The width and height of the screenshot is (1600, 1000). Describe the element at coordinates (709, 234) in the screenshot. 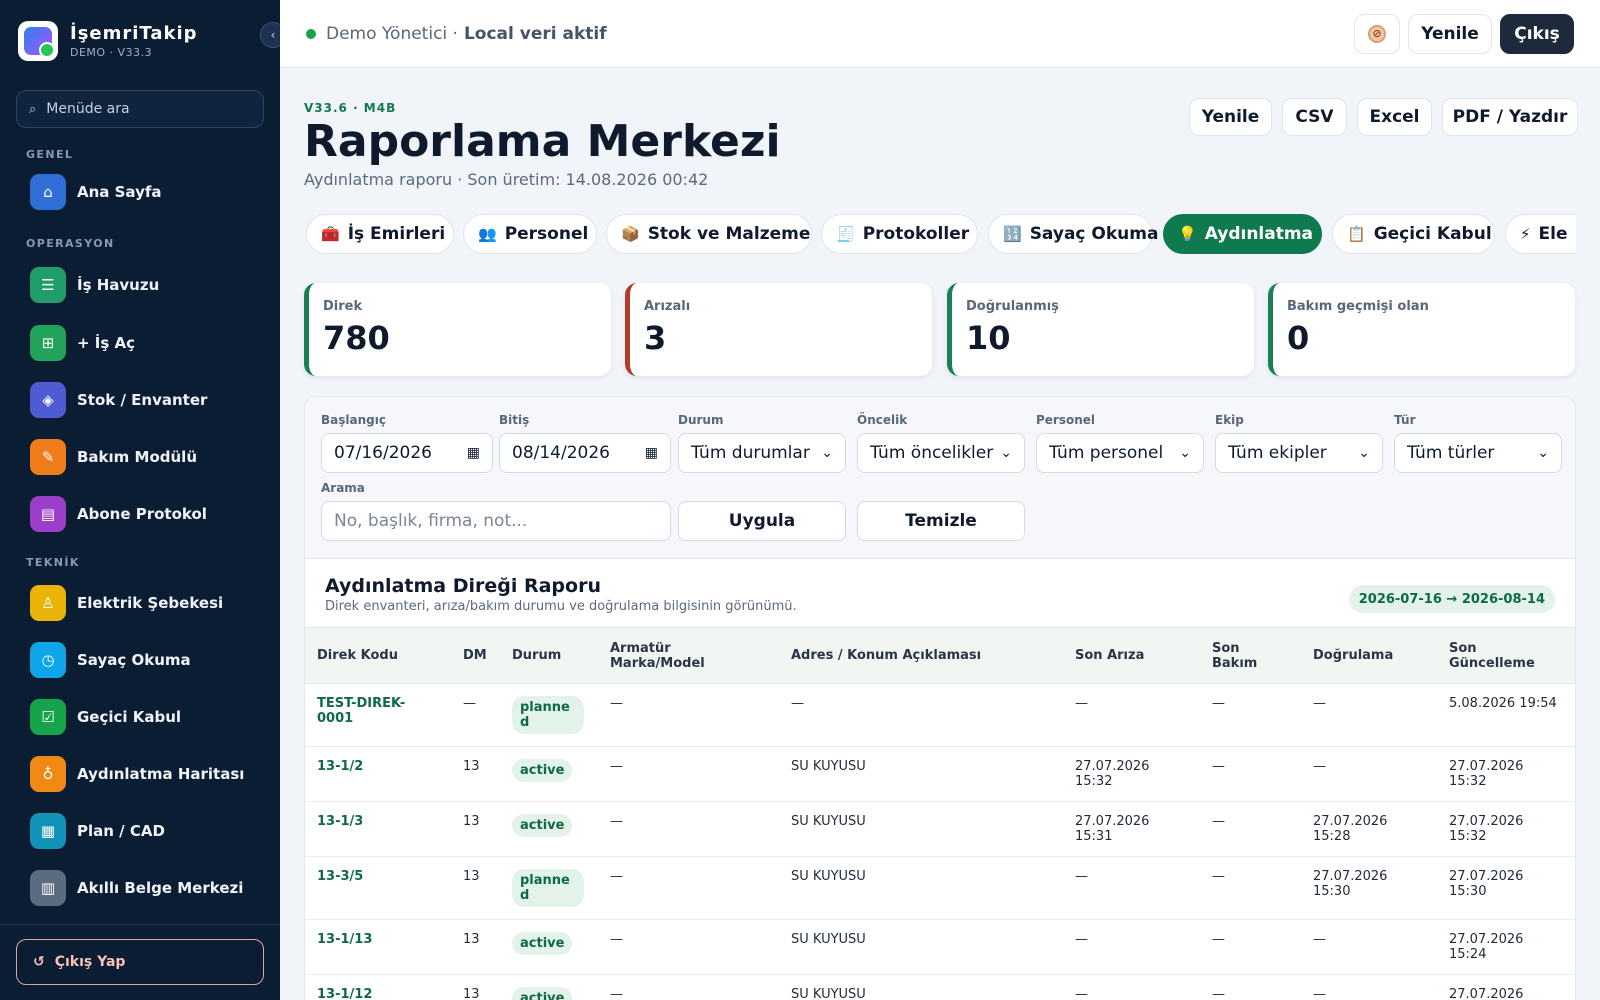

I see `tab-stock-material: 📦 Stok ve Malzeme` at that location.